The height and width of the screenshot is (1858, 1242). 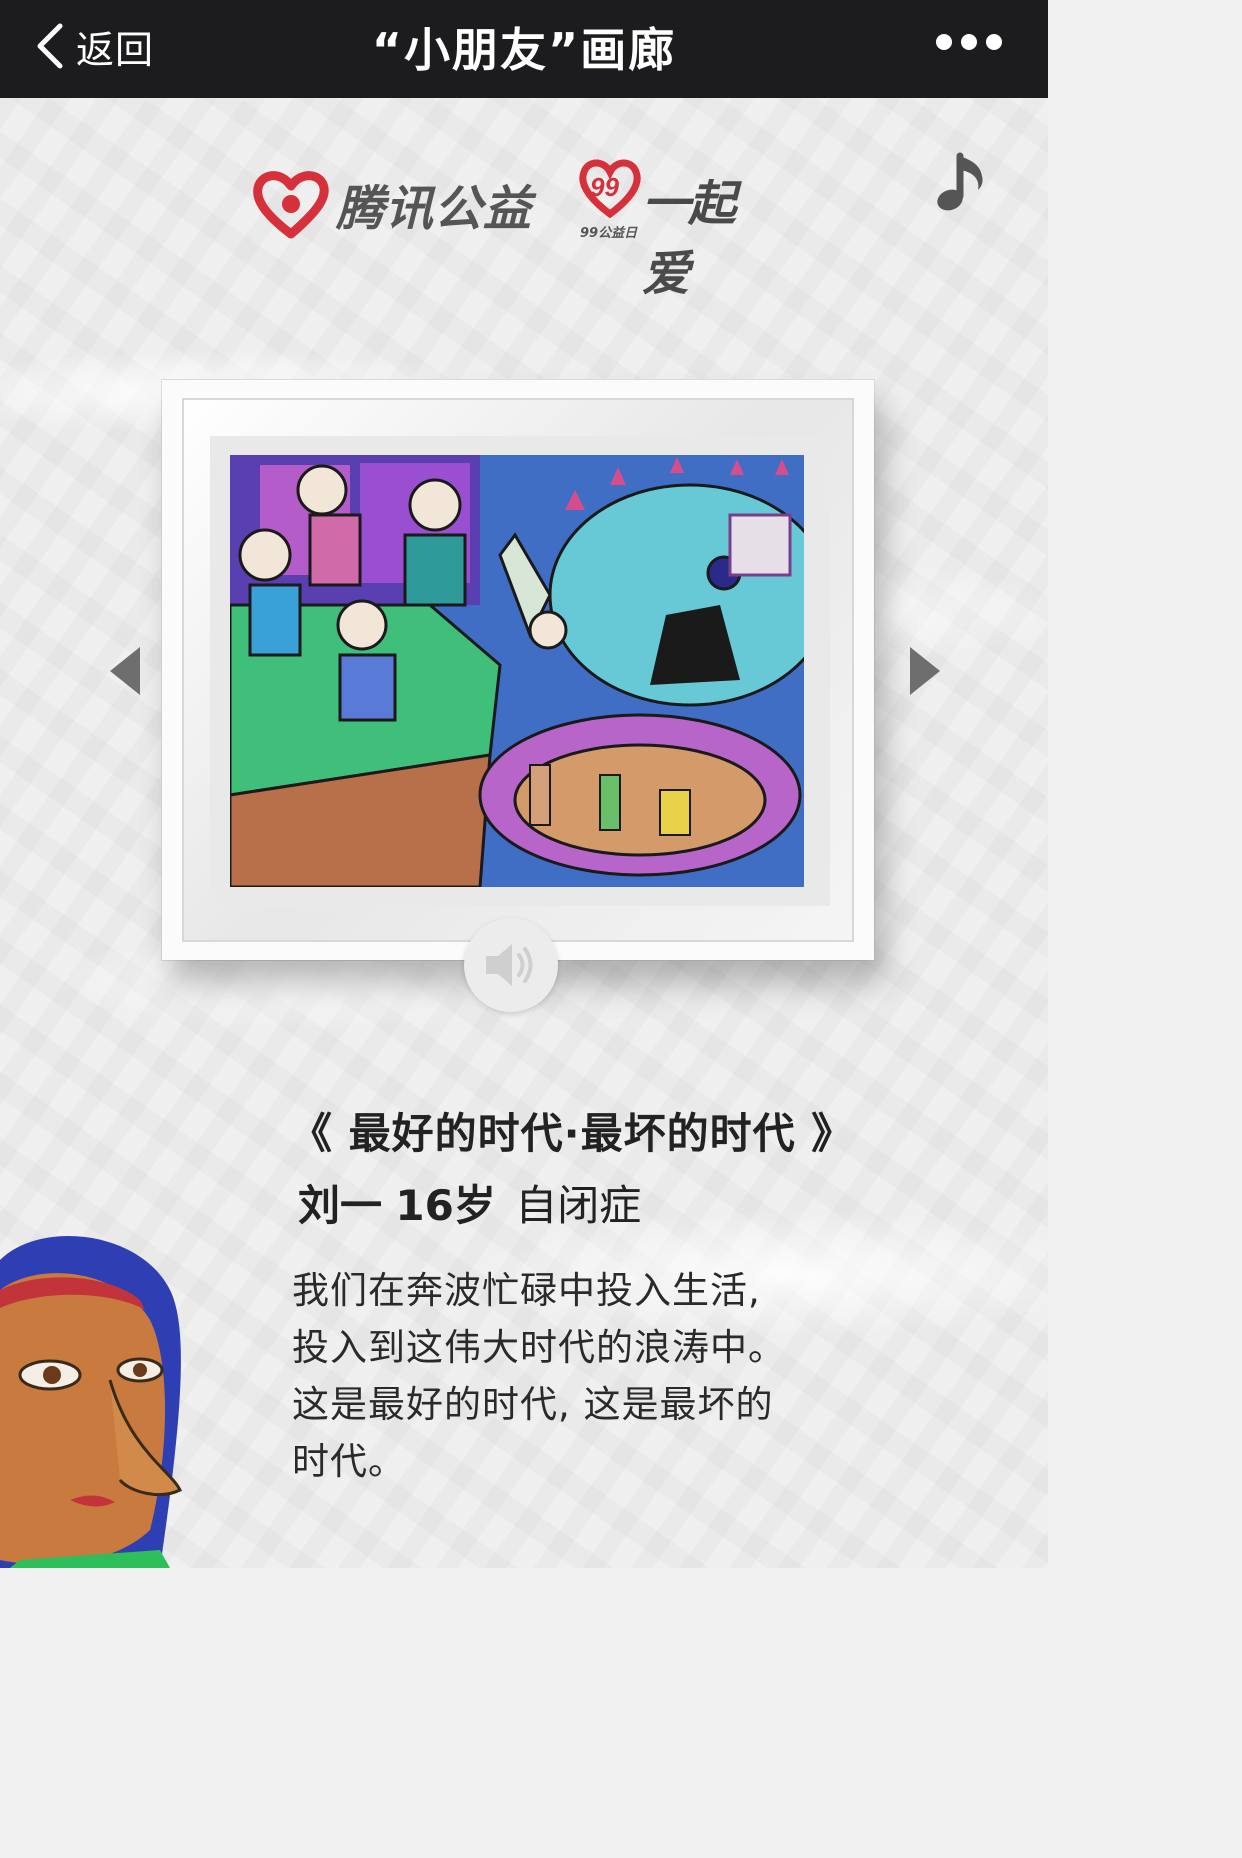 What do you see at coordinates (125, 671) in the screenshot?
I see `prev-arrow-icon` at bounding box center [125, 671].